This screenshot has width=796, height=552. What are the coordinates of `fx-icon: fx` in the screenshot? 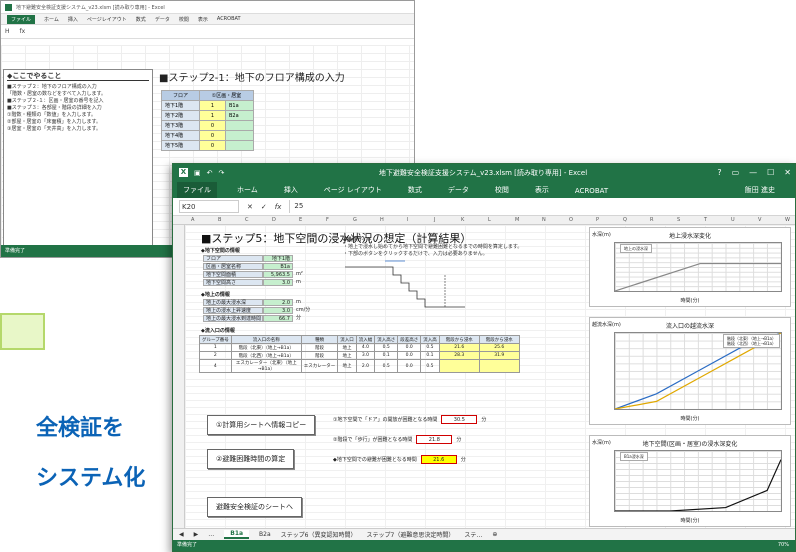 It's located at (278, 207).